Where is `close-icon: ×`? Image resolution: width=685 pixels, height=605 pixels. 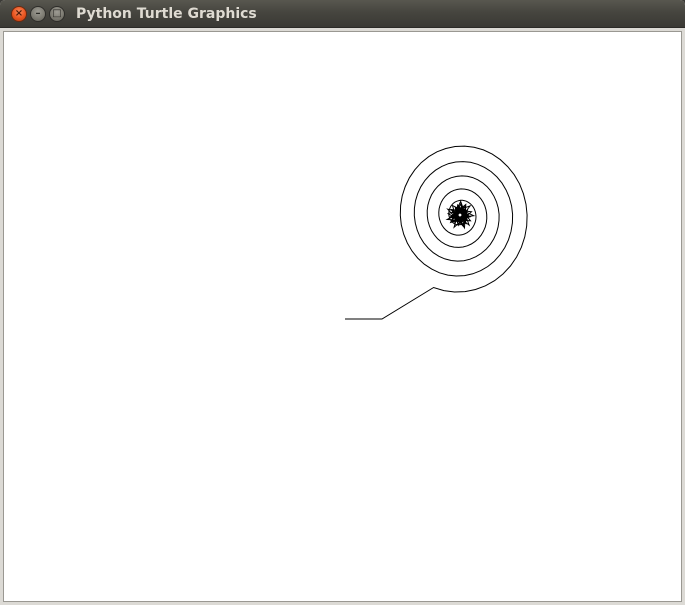 close-icon: × is located at coordinates (19, 14).